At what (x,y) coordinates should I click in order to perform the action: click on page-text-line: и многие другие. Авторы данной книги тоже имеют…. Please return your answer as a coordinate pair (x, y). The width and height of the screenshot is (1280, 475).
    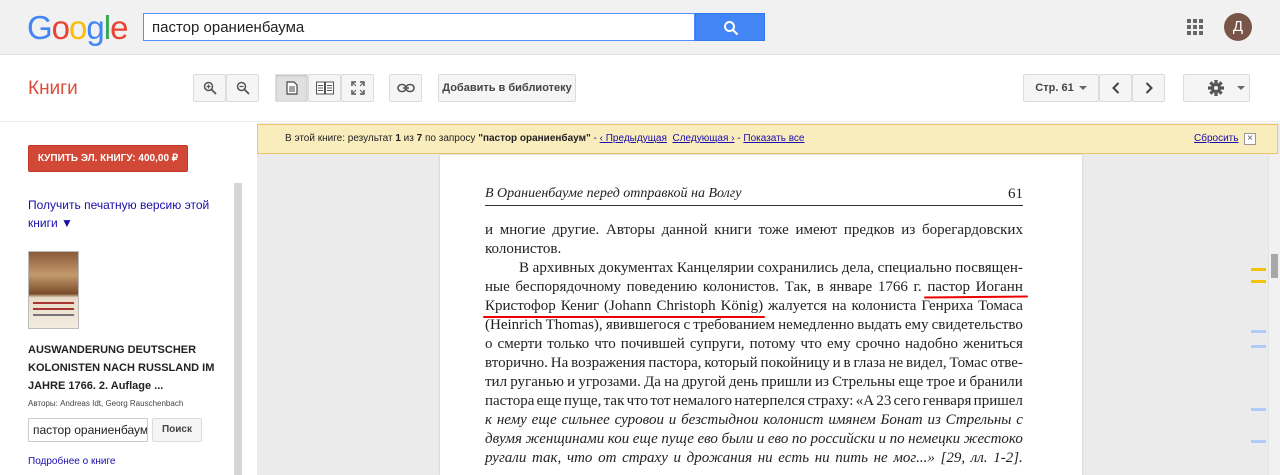
    Looking at the image, I should click on (754, 230).